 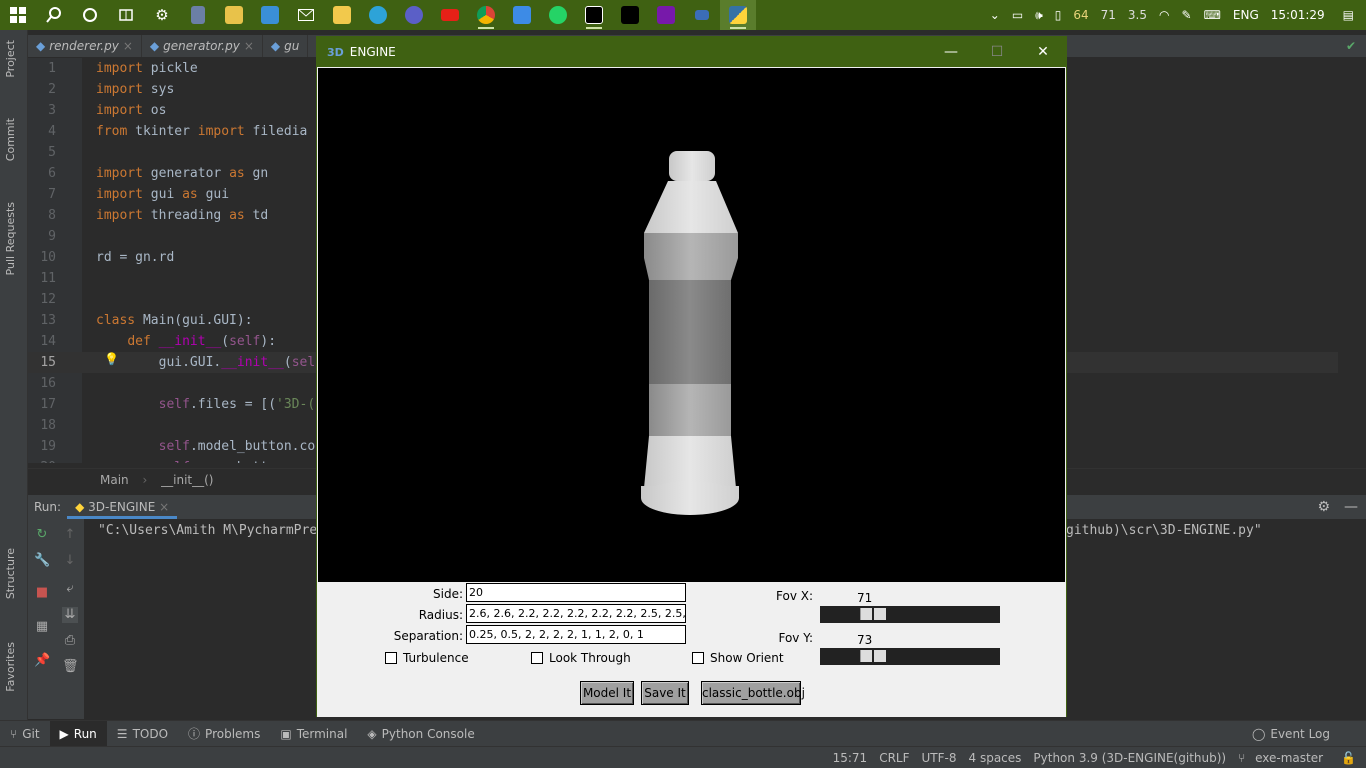 I want to click on engine-titlebar: 3D ENGINE — ☐ ✕, so click(x=691, y=52).